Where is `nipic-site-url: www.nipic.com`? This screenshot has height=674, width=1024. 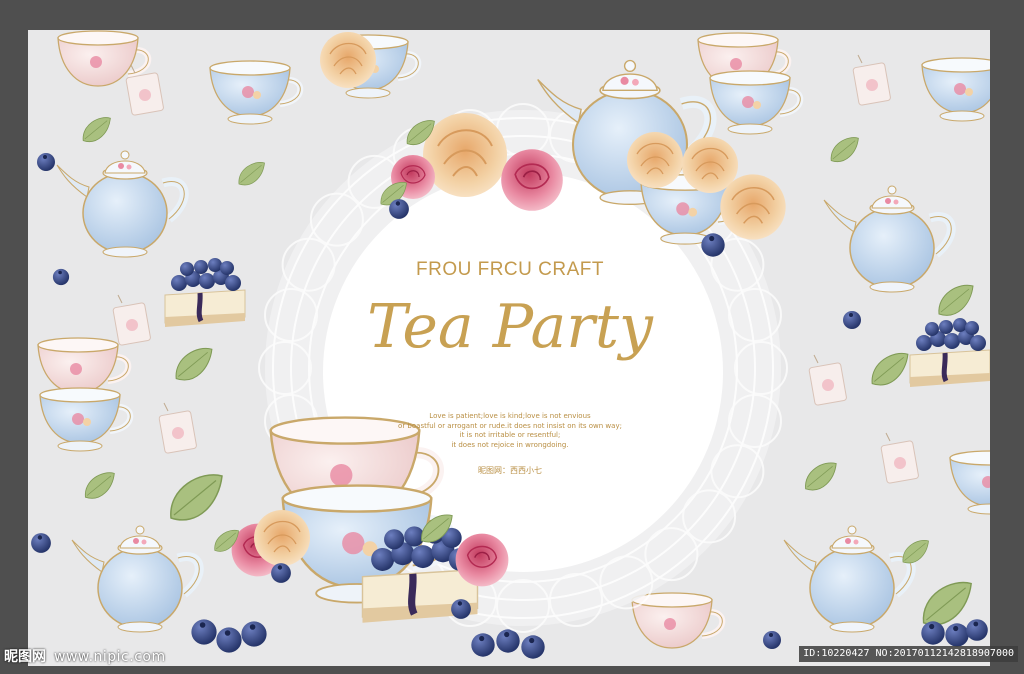 nipic-site-url: www.nipic.com is located at coordinates (110, 657).